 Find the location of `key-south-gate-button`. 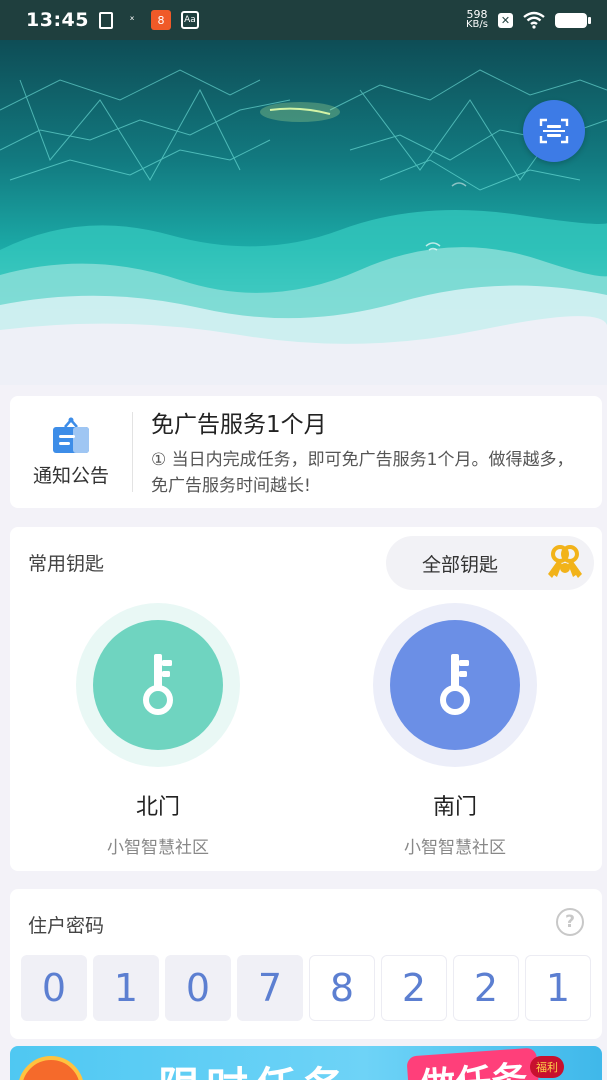

key-south-gate-button is located at coordinates (455, 685).